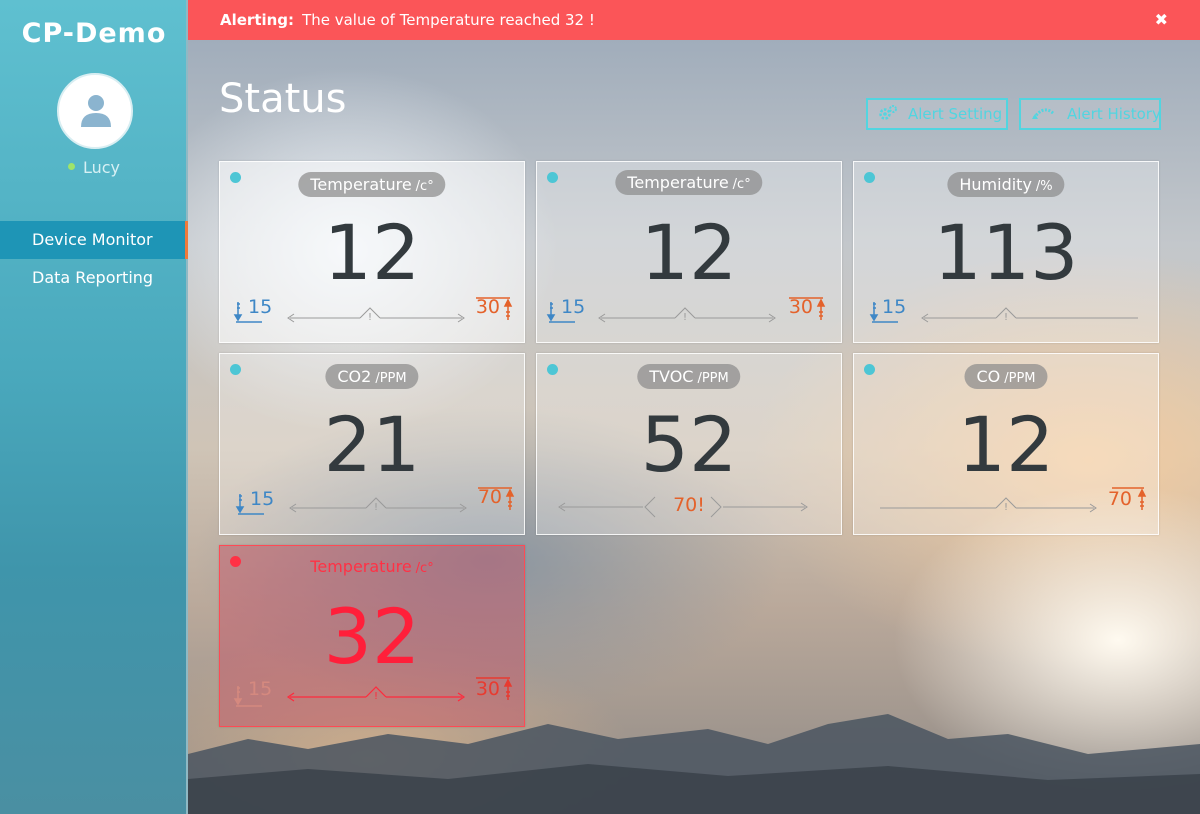  Describe the element at coordinates (955, 114) in the screenshot. I see `alert-setting-label: Alert Setting` at that location.